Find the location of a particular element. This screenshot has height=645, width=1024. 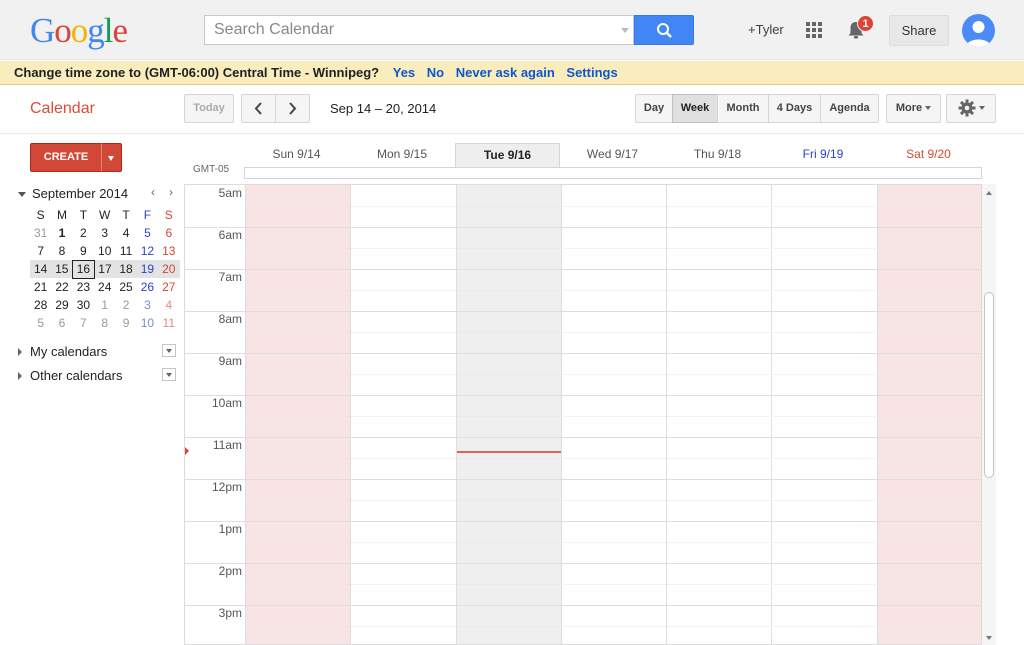

timezone-no-link: No is located at coordinates (435, 72).